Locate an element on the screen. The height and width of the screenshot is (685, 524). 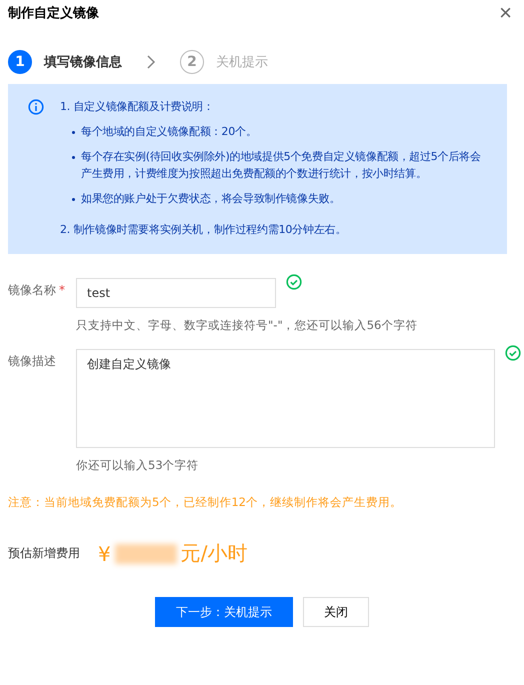
next-button: 下一步：关机提示 is located at coordinates (224, 612).